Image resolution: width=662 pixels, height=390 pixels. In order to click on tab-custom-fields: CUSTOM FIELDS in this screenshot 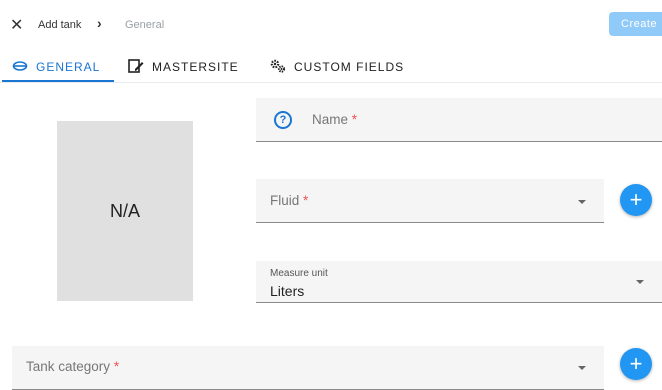, I will do `click(337, 67)`.